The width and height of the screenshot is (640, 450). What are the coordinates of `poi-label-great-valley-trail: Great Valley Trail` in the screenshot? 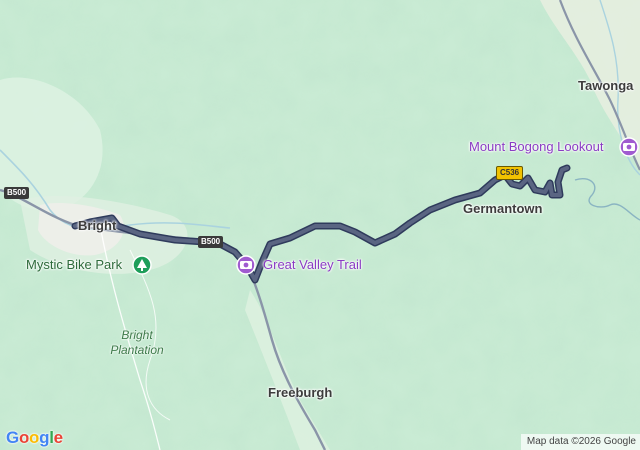 It's located at (312, 264).